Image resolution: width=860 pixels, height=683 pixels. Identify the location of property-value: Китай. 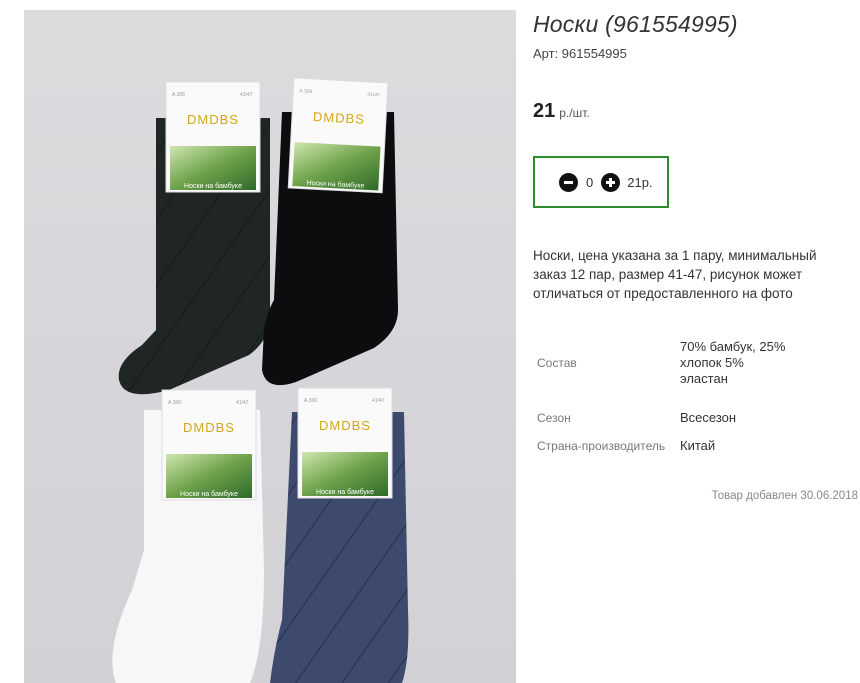
(698, 445).